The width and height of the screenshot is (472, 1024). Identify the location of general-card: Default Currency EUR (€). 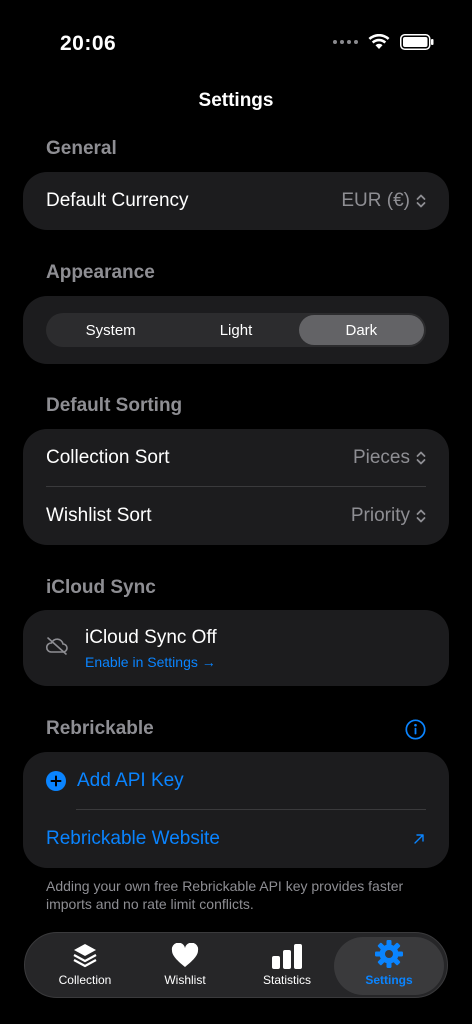
(236, 201).